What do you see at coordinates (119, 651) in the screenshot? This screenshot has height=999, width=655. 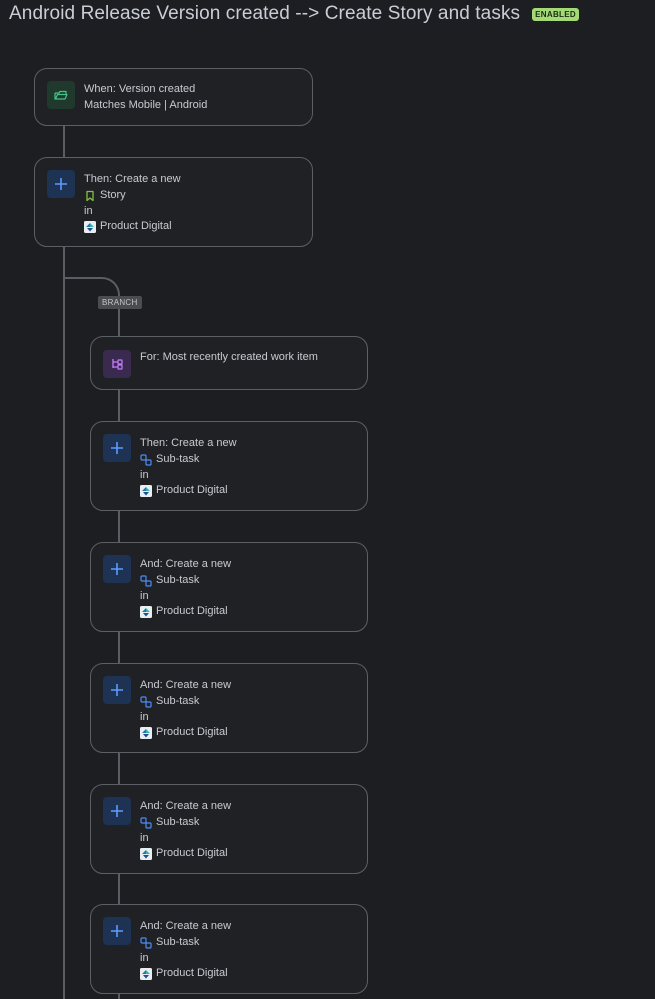 I see `branch-connector-line` at bounding box center [119, 651].